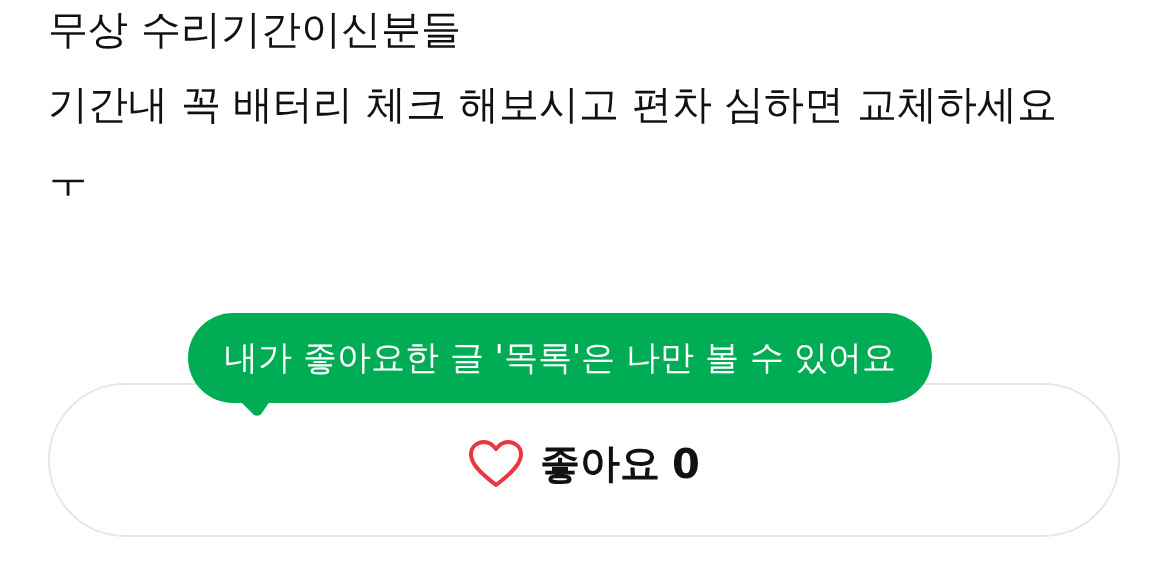 Image resolution: width=1170 pixels, height=588 pixels. What do you see at coordinates (68, 179) in the screenshot?
I see `post-text: ㅜ` at bounding box center [68, 179].